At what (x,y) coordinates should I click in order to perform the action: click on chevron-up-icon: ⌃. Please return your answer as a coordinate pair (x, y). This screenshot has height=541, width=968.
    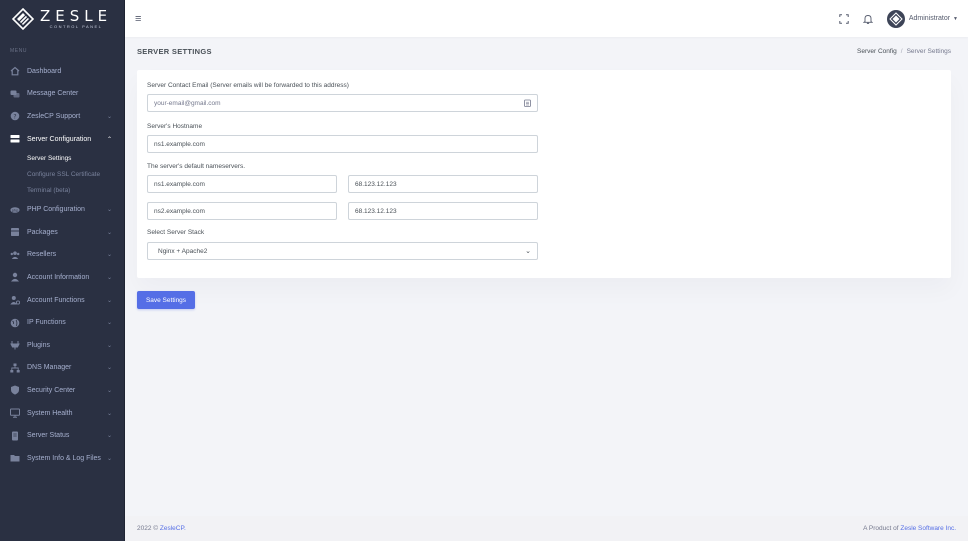
    Looking at the image, I should click on (109, 139).